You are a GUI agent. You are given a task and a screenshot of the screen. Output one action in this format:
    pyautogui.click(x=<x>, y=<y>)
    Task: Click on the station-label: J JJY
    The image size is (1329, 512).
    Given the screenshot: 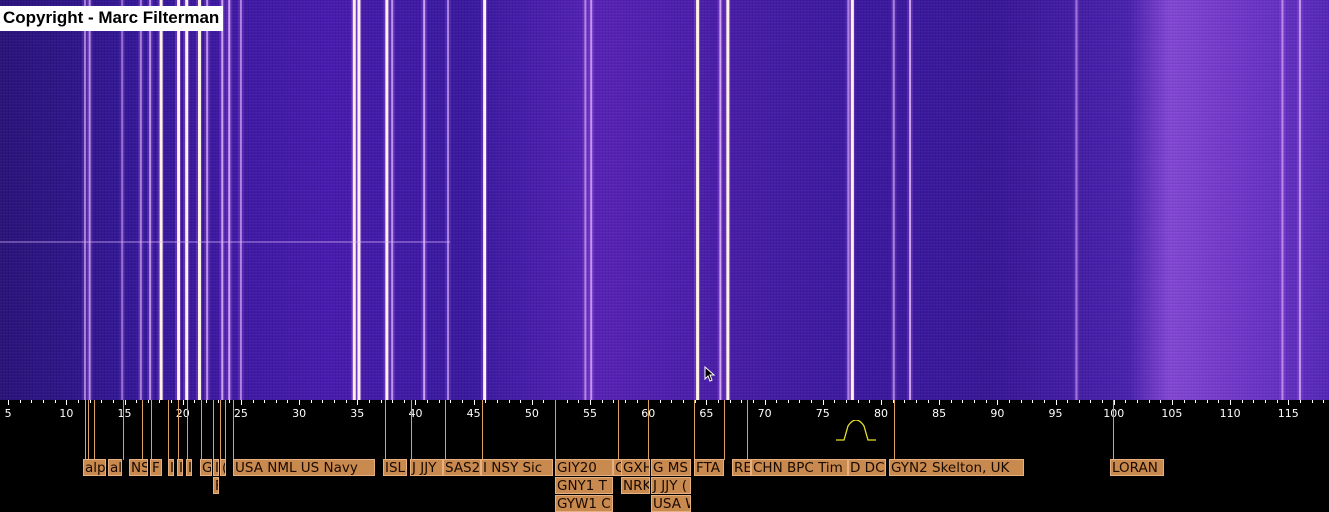 What is the action you would take?
    pyautogui.click(x=426, y=467)
    